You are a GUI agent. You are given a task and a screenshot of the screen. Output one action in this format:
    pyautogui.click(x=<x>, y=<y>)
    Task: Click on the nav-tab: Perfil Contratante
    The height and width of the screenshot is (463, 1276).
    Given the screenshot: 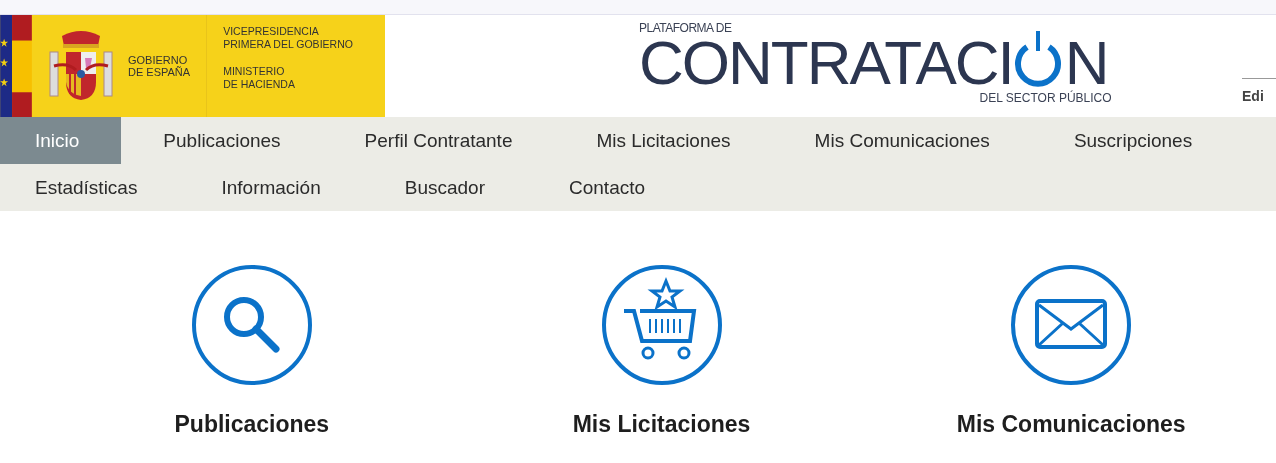 What is the action you would take?
    pyautogui.click(x=438, y=140)
    